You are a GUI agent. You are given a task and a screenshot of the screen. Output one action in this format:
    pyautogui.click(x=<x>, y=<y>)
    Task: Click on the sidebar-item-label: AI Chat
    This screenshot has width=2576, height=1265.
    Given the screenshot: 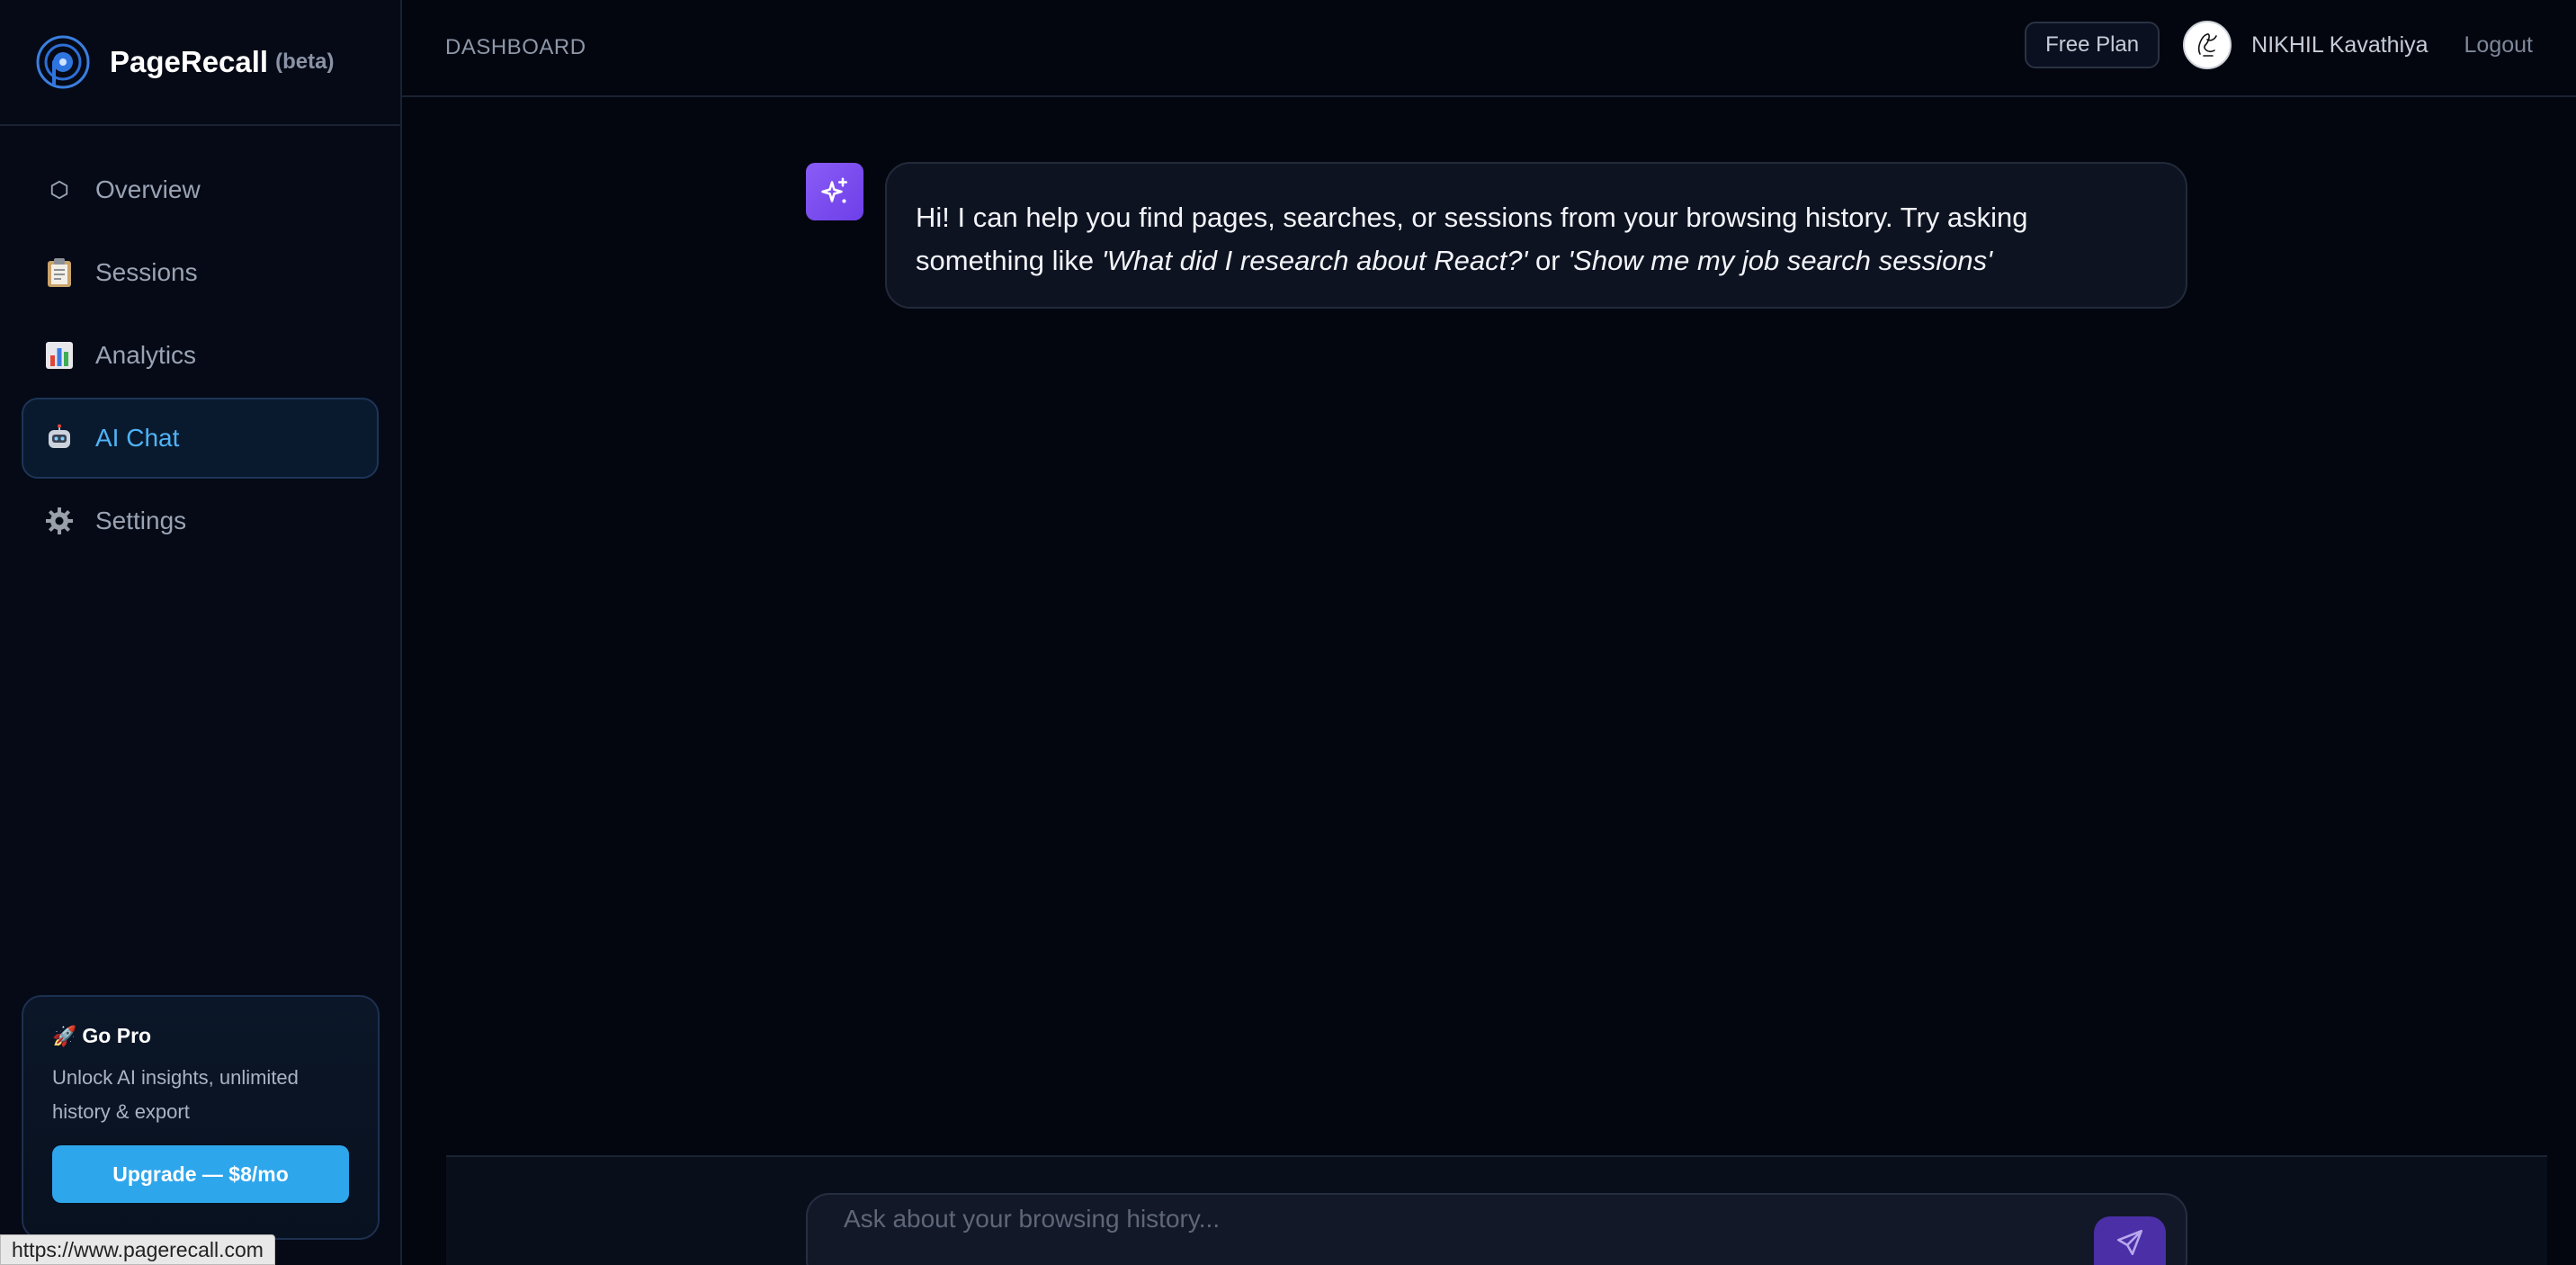 What is the action you would take?
    pyautogui.click(x=137, y=438)
    